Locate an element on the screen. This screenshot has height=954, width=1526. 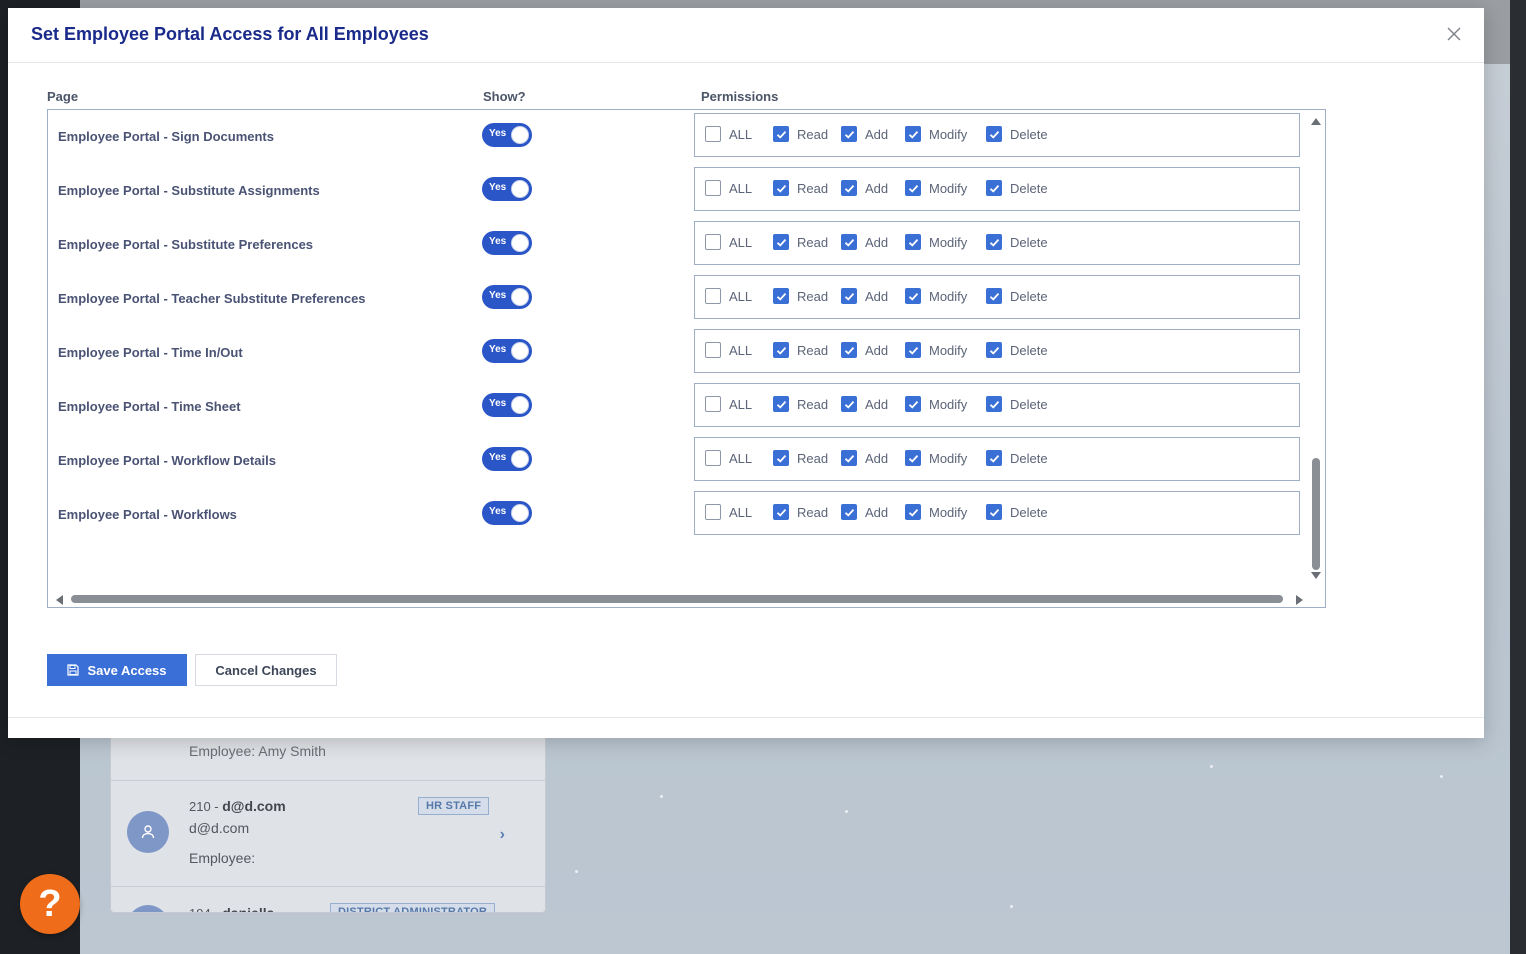
vertical-scroll-thumb is located at coordinates (1316, 514).